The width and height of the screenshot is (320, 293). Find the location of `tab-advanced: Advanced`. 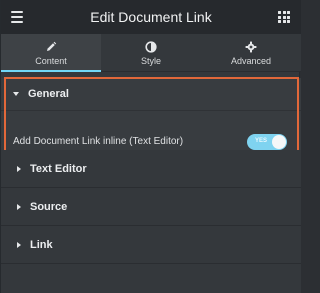

tab-advanced: Advanced is located at coordinates (251, 52).